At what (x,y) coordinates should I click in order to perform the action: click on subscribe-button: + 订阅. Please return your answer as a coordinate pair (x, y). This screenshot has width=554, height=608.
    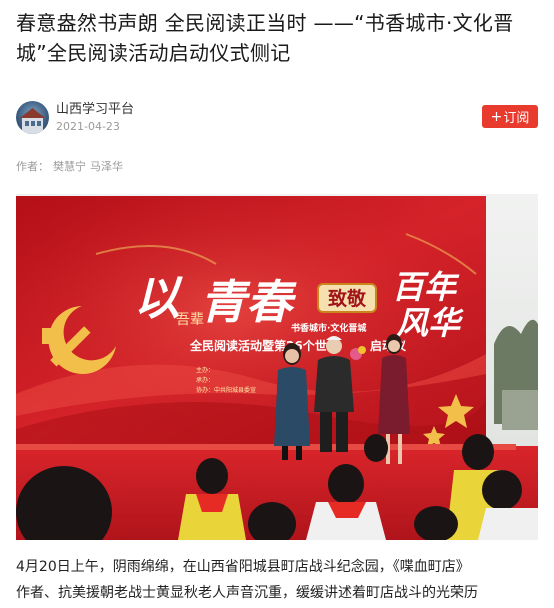
    Looking at the image, I should click on (510, 116).